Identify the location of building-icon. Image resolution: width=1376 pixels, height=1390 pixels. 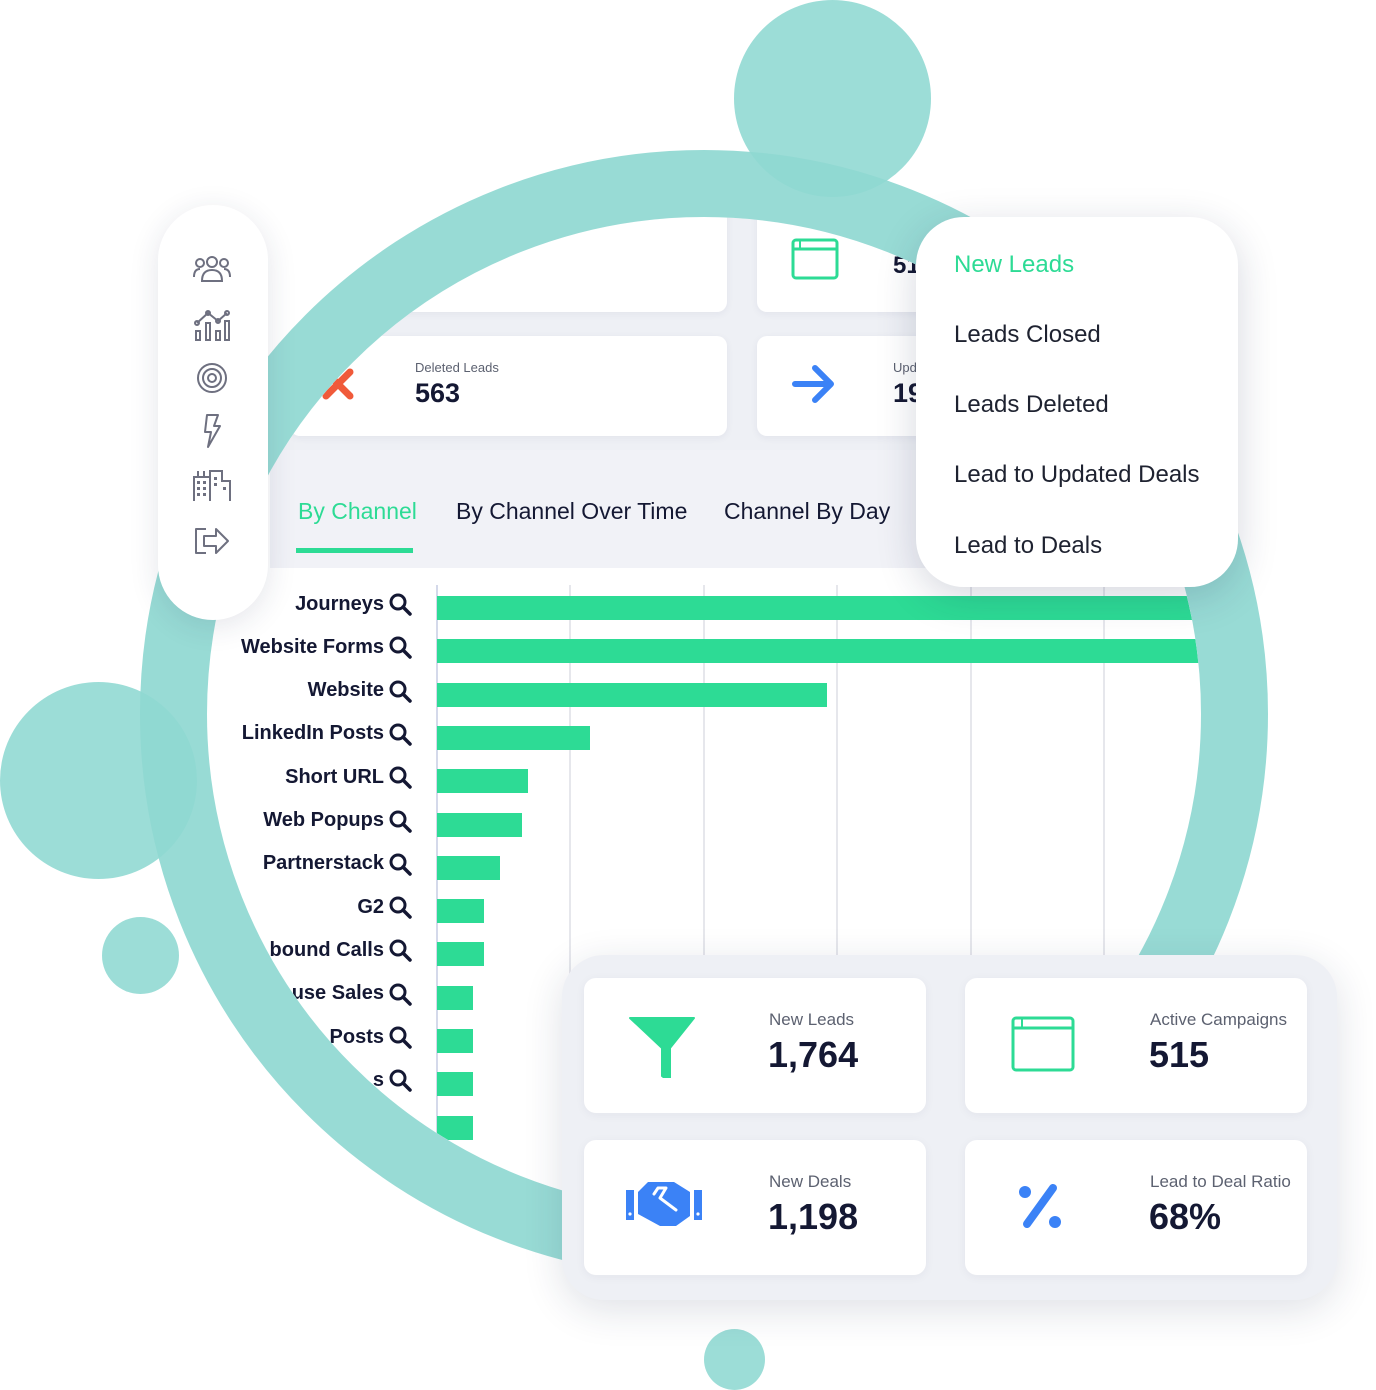
(212, 485).